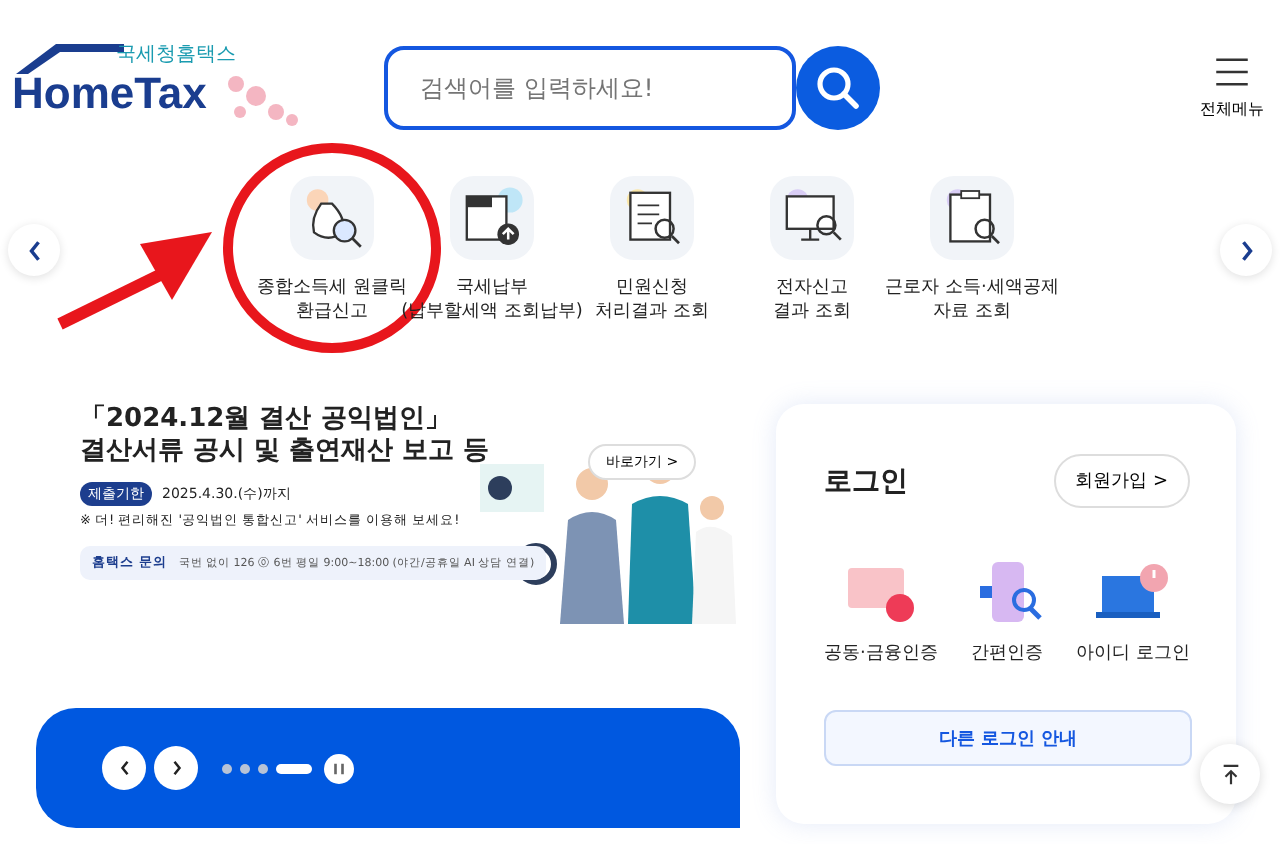  I want to click on scroll-to-top-button, so click(1230, 774).